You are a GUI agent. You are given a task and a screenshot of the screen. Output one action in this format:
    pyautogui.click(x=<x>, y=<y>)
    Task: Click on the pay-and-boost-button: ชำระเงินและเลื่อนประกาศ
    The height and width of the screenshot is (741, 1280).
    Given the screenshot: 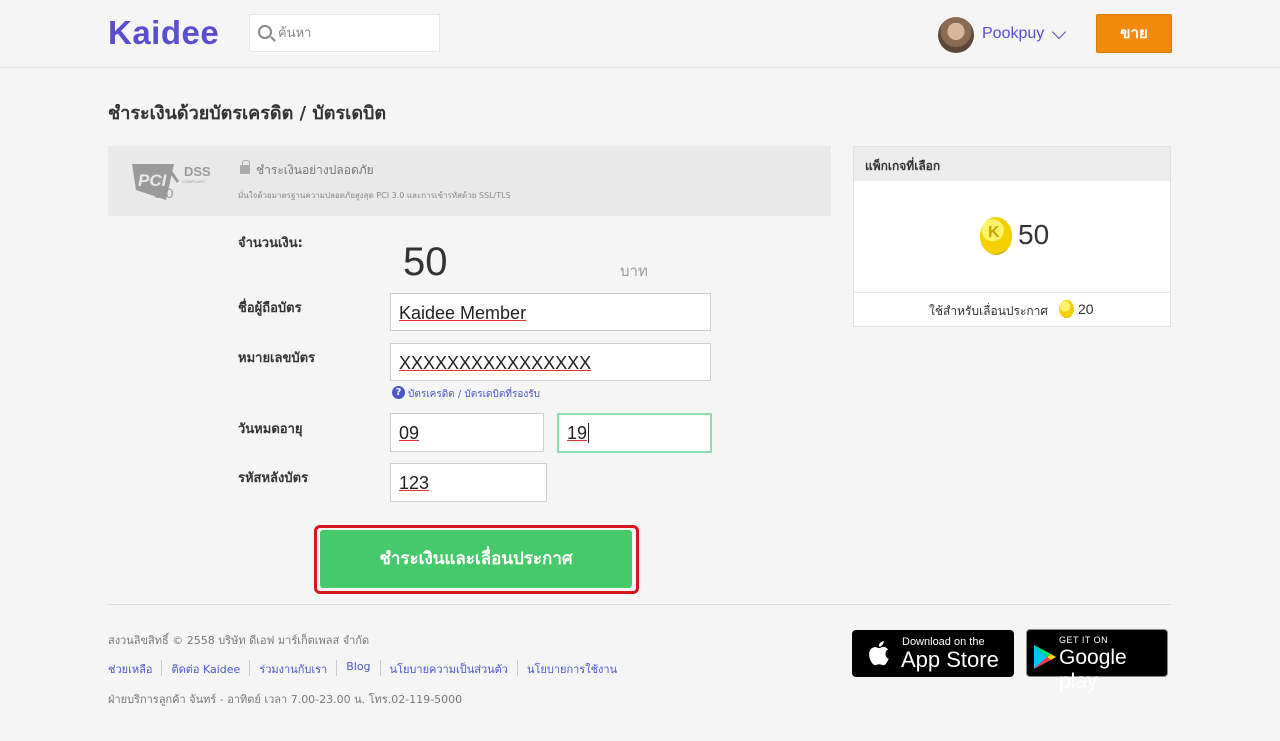 What is the action you would take?
    pyautogui.click(x=476, y=559)
    